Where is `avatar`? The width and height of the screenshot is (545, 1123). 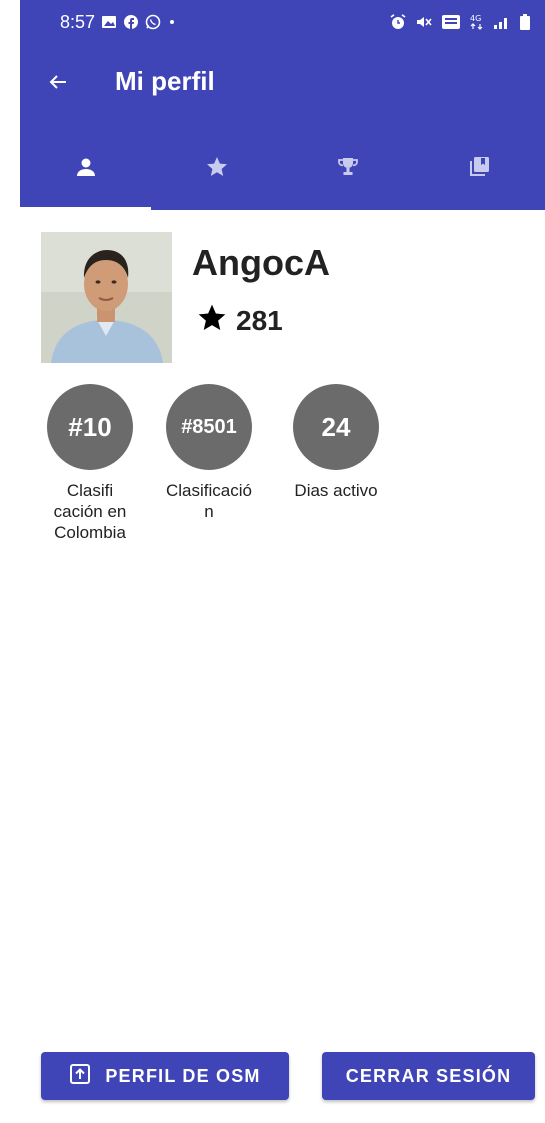
avatar is located at coordinates (106, 297).